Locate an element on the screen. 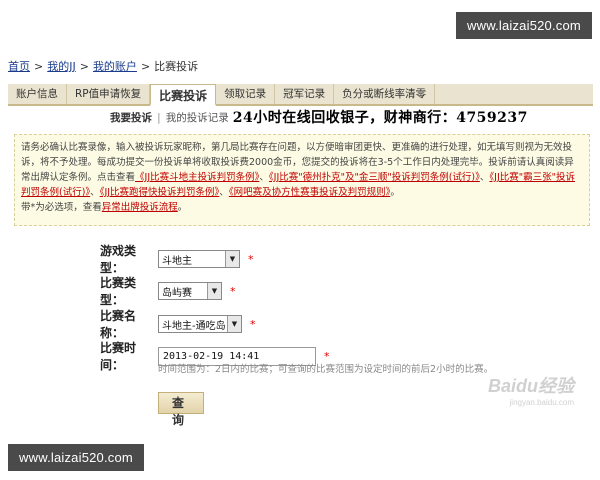 The image size is (600, 480). site-watermark-bottom: www.laizai520.com is located at coordinates (76, 457).